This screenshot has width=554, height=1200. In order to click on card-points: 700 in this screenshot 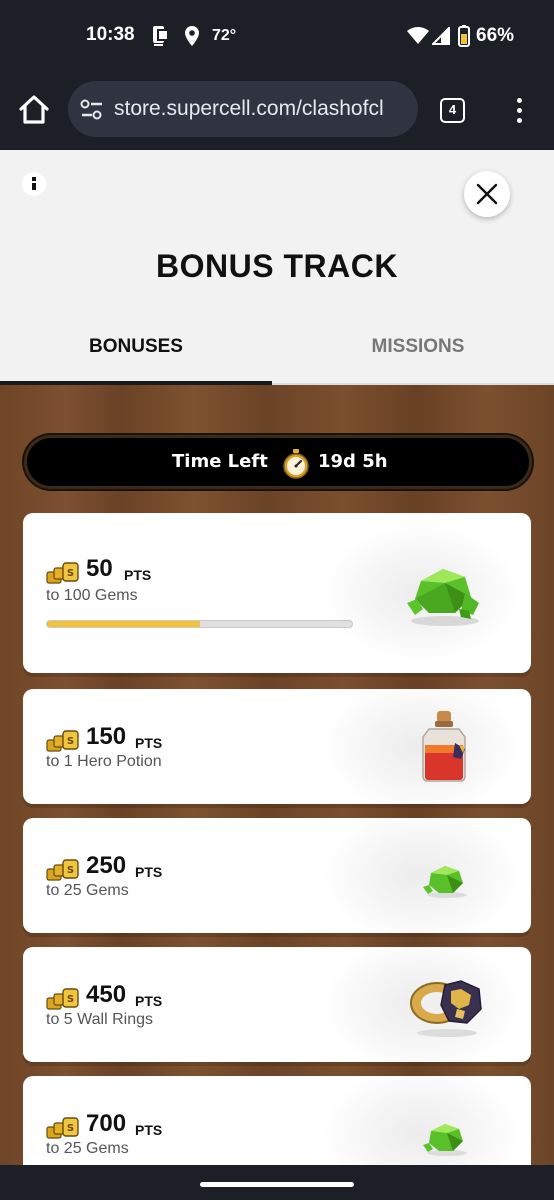, I will do `click(106, 1123)`.